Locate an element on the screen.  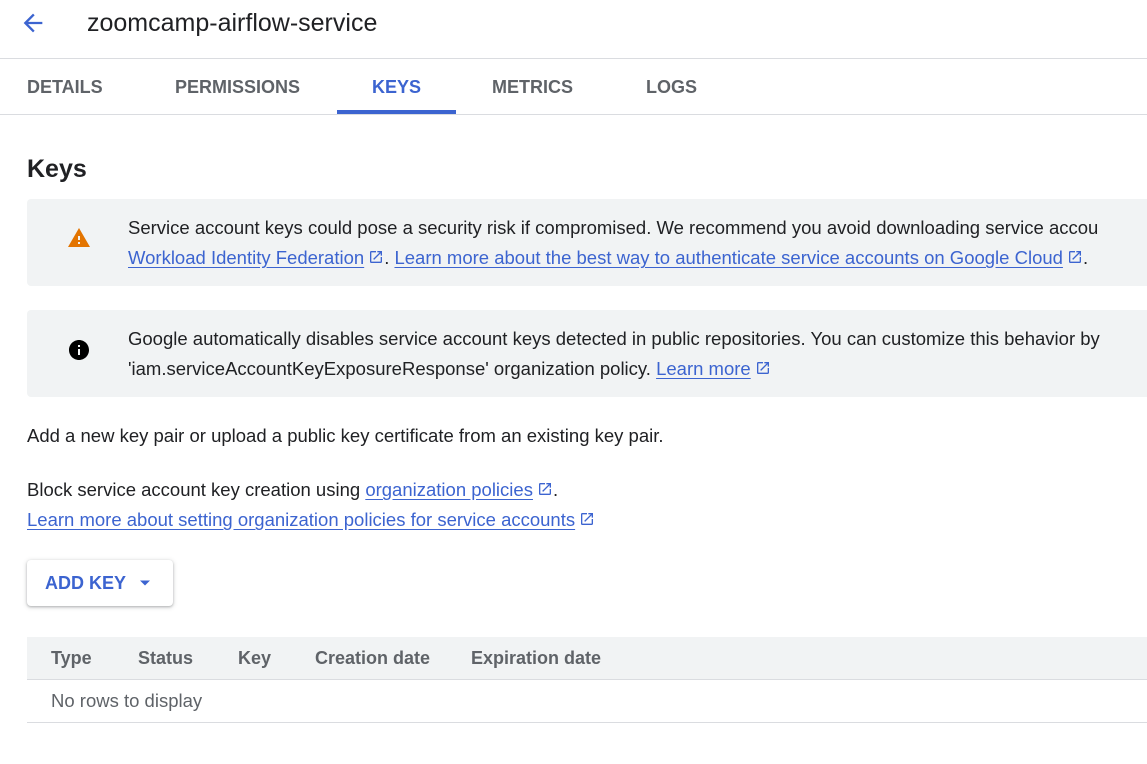
warning-end: . is located at coordinates (1085, 257).